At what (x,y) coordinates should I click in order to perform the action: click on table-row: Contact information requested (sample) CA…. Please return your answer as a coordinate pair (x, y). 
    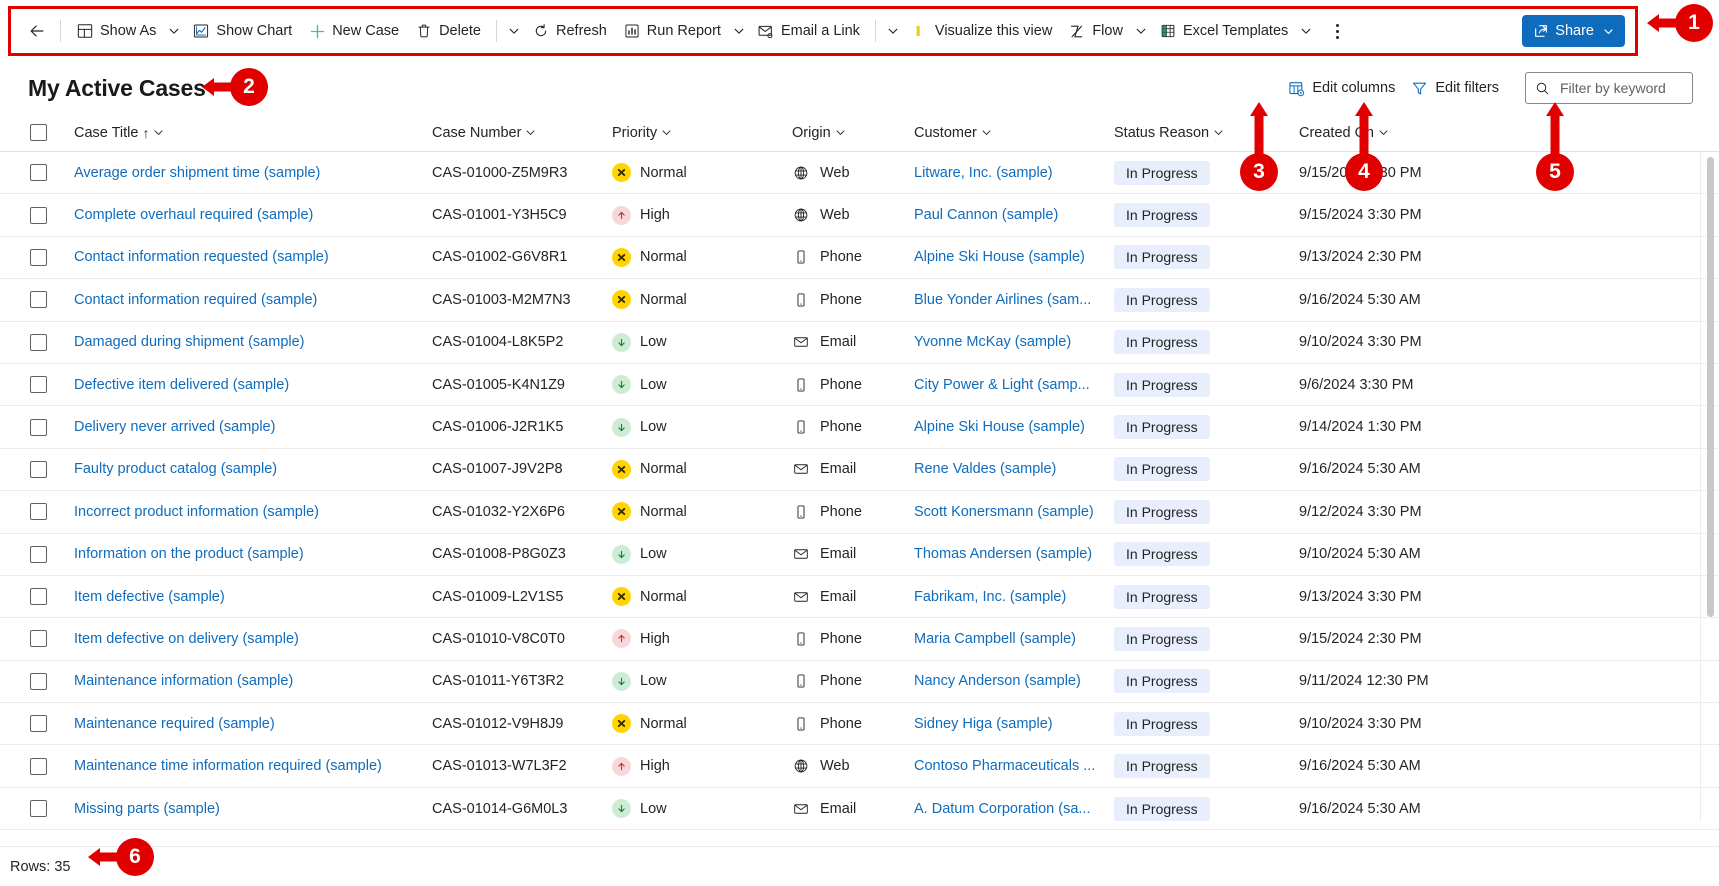
    Looking at the image, I should click on (859, 258).